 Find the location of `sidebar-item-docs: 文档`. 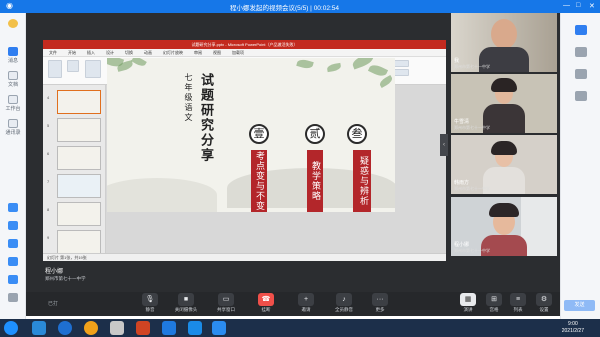

sidebar-item-docs: 文档 is located at coordinates (13, 79).